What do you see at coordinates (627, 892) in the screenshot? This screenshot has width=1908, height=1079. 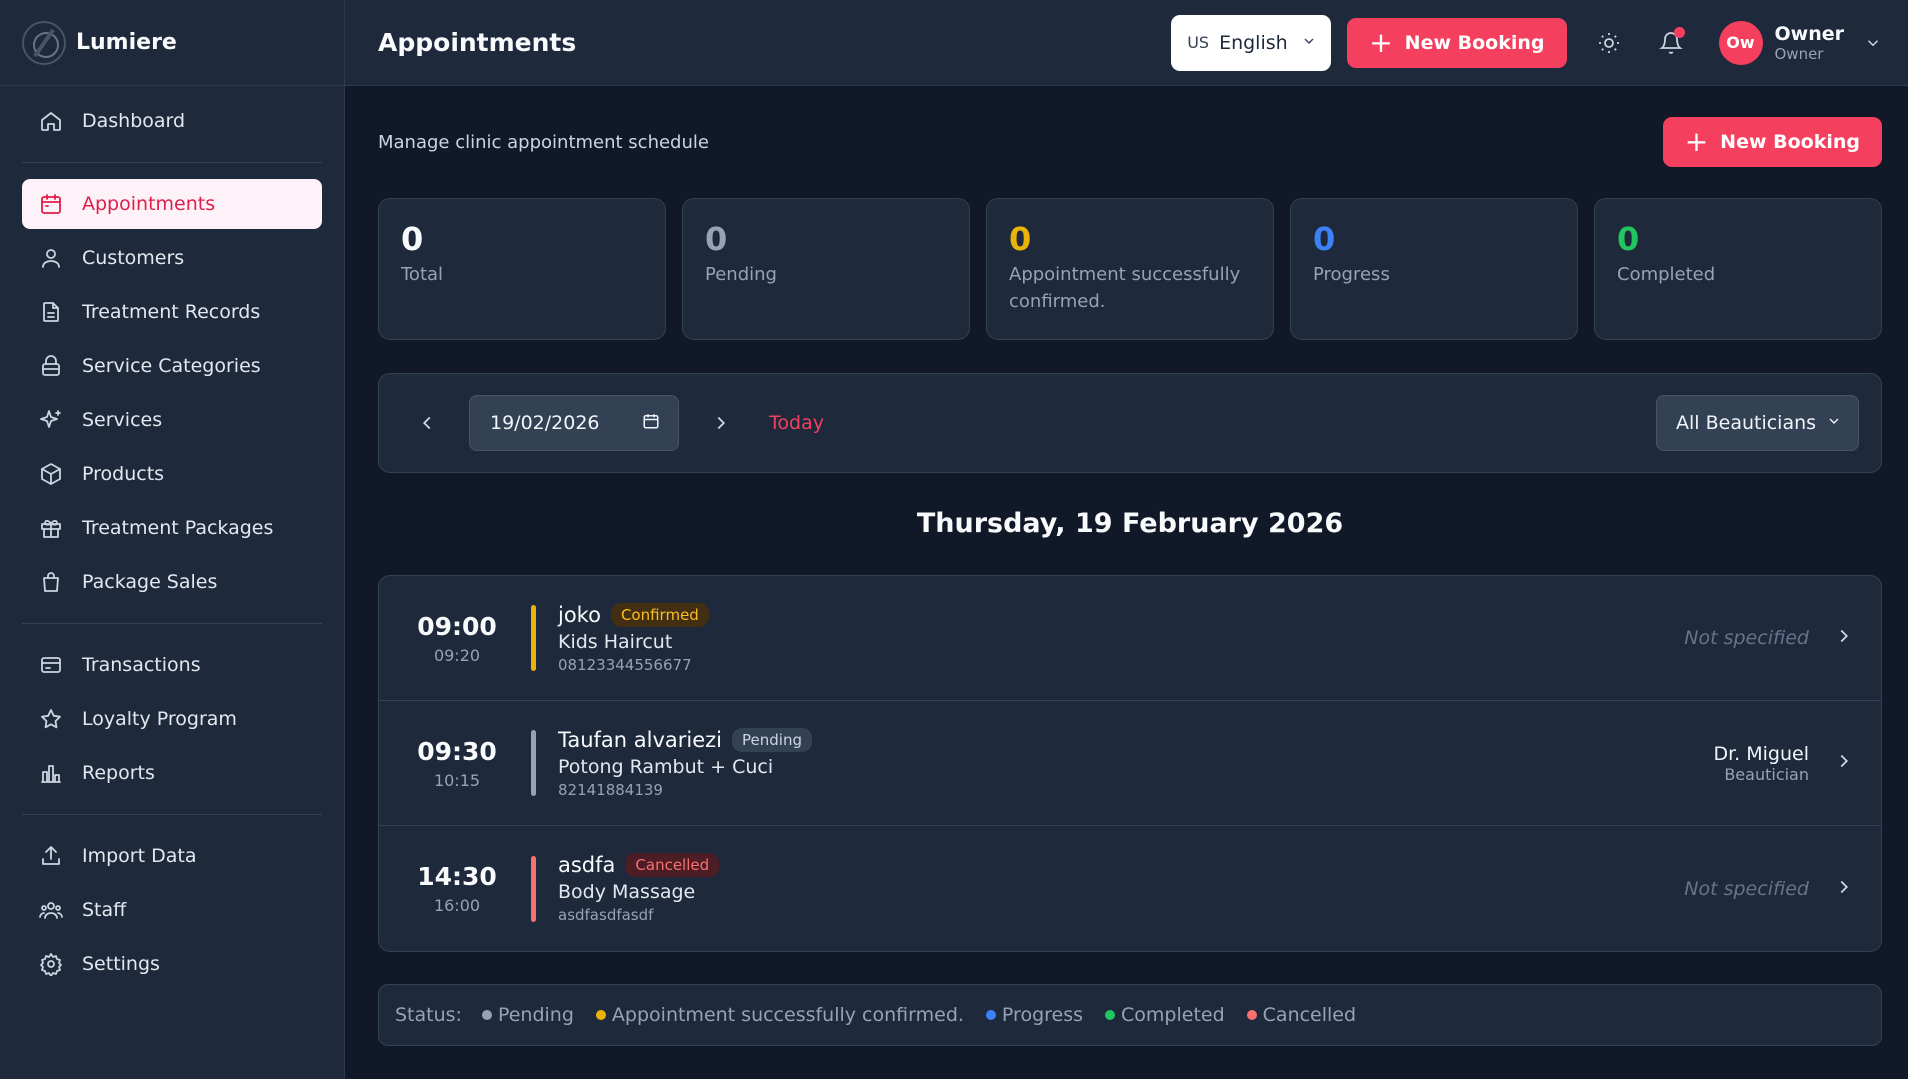 I see `service-name: Body Massage` at bounding box center [627, 892].